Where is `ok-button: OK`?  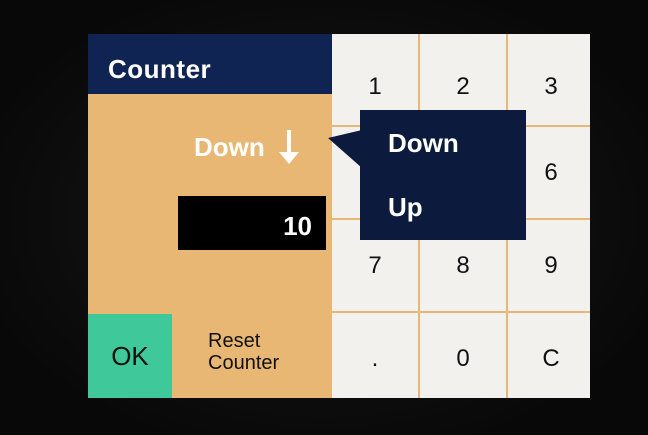
ok-button: OK is located at coordinates (130, 356).